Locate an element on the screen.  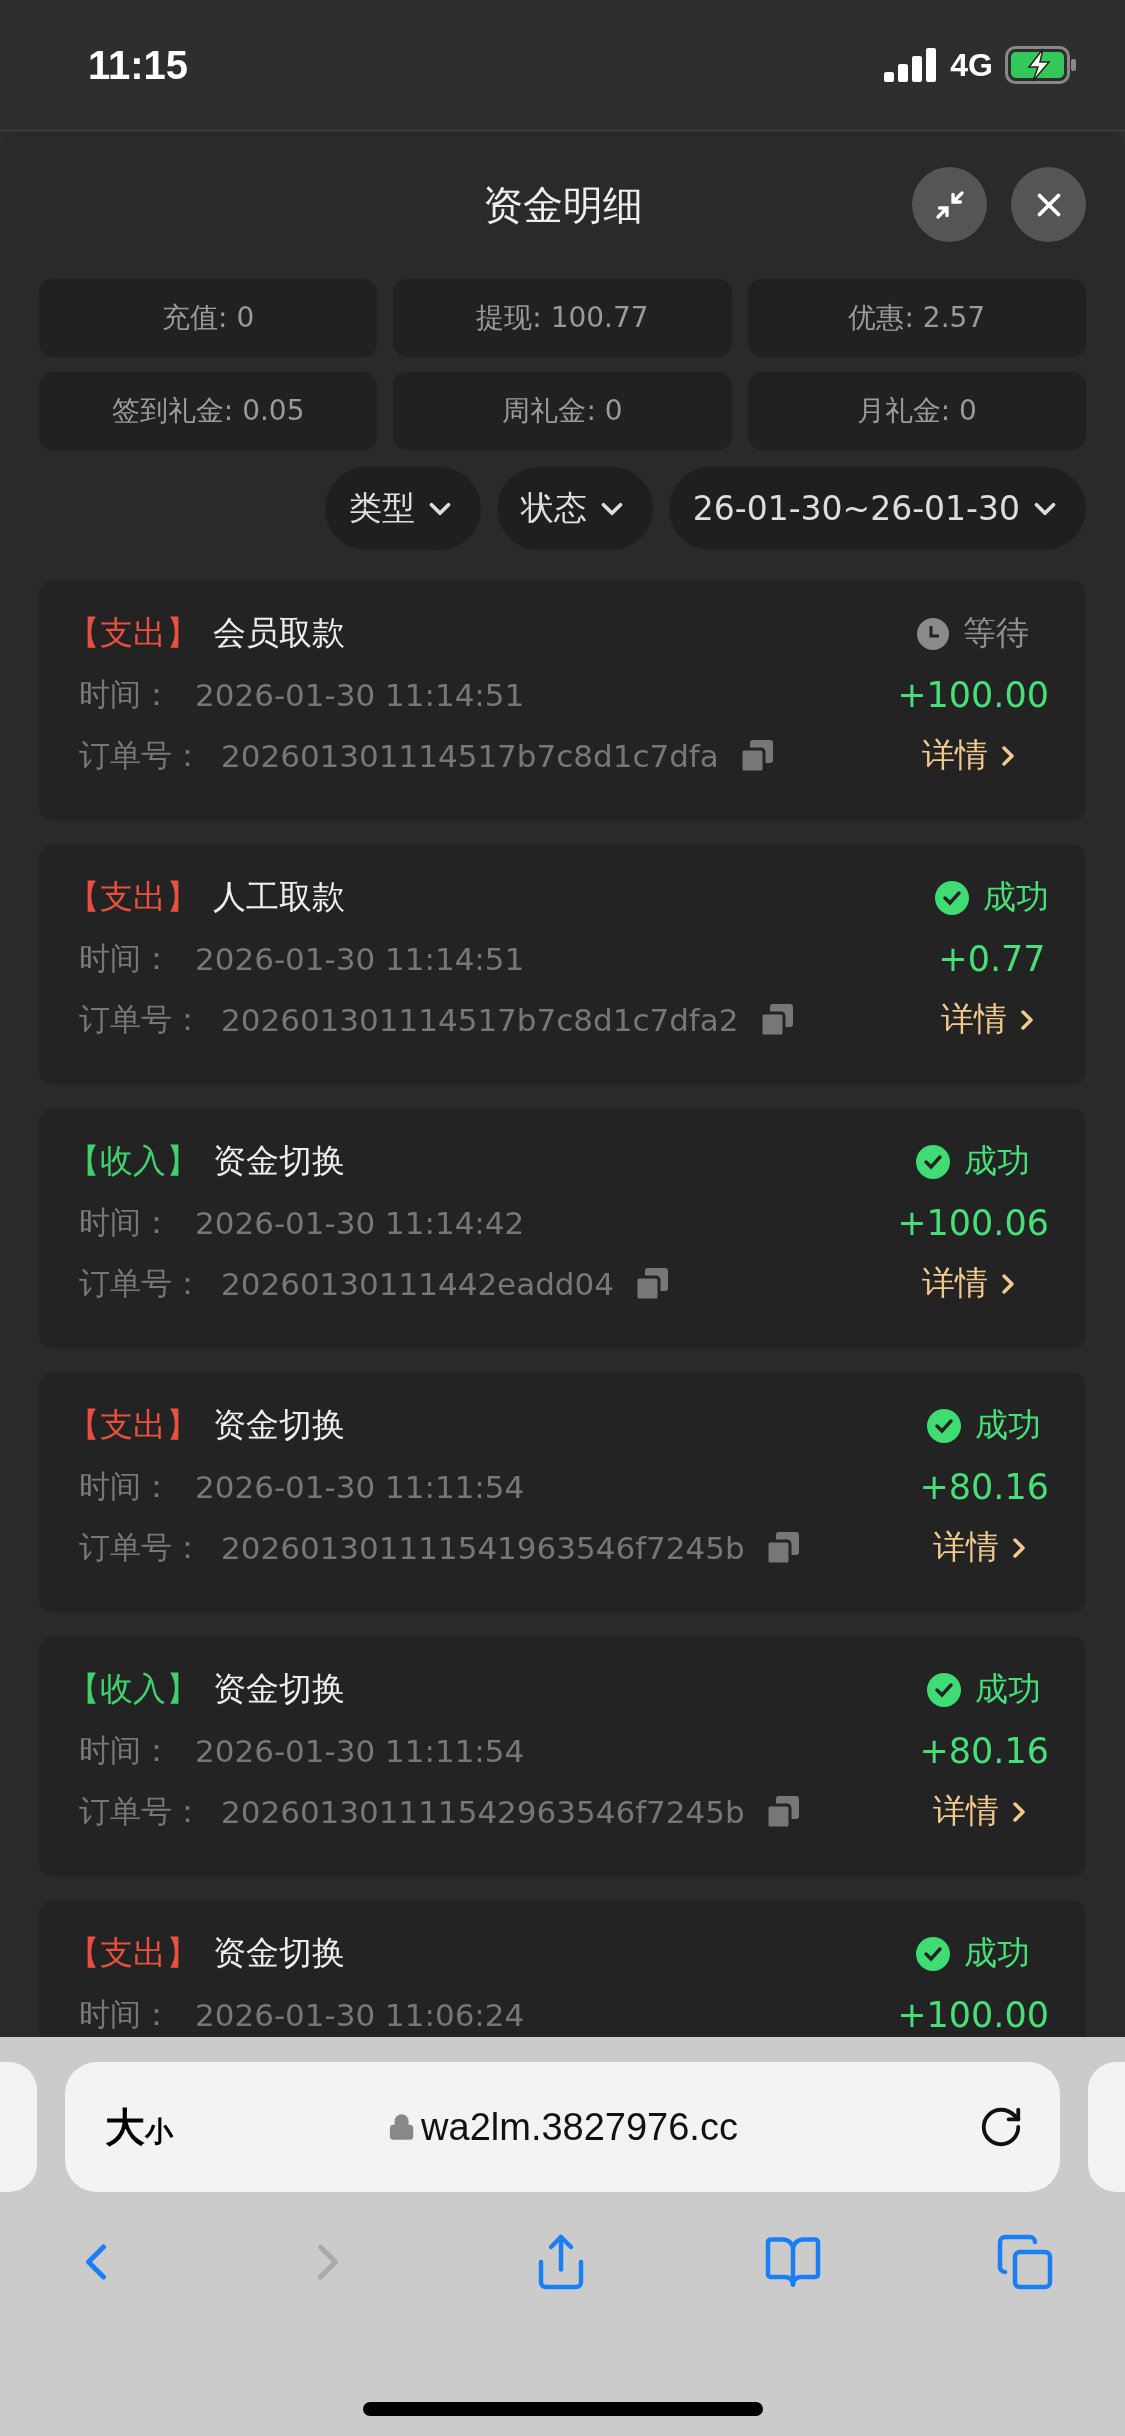
lock-icon is located at coordinates (401, 2127).